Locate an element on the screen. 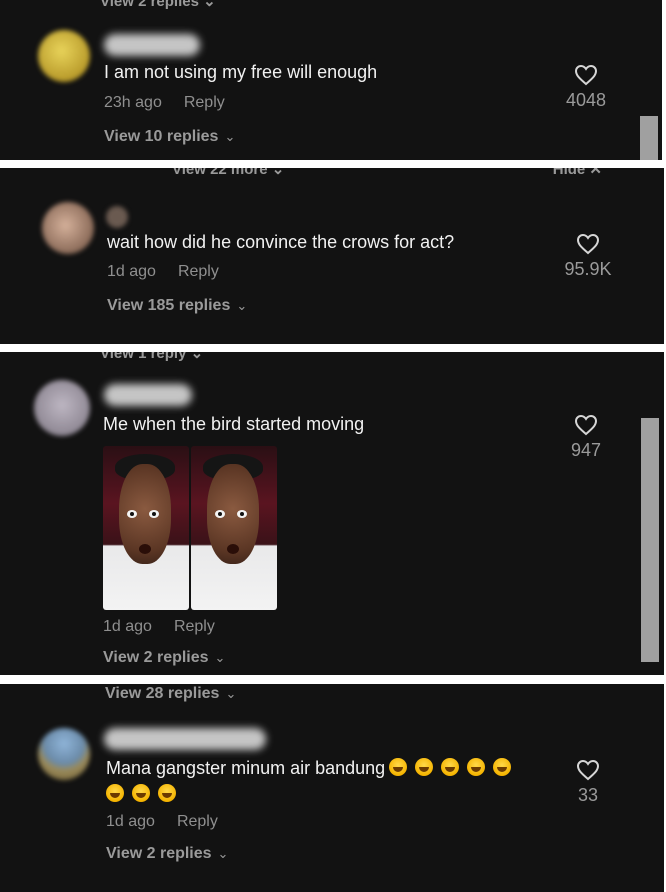 The width and height of the screenshot is (666, 892). view-replies-button: View 10 replies ⌄ is located at coordinates (169, 137).